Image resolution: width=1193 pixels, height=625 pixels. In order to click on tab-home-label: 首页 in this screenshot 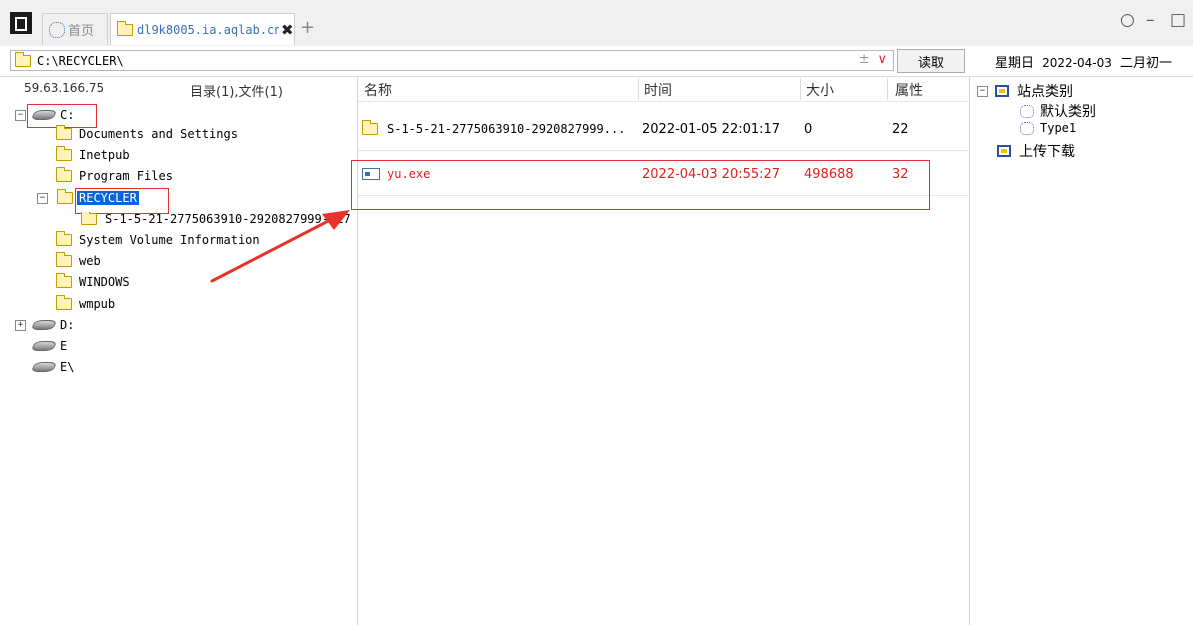, I will do `click(81, 31)`.